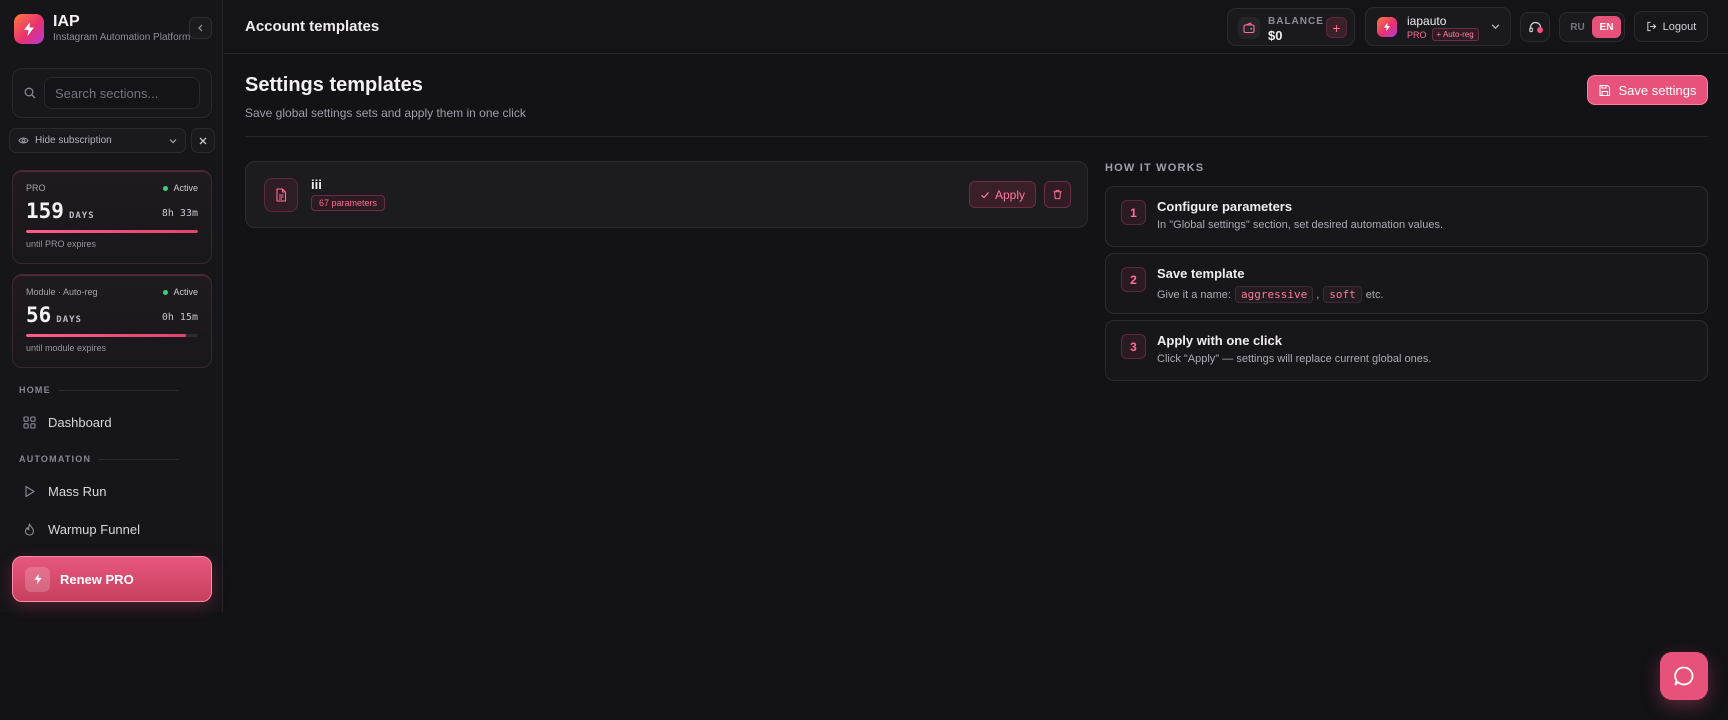 This screenshot has height=720, width=1728. Describe the element at coordinates (1133, 279) in the screenshot. I see `step-number: 2` at that location.